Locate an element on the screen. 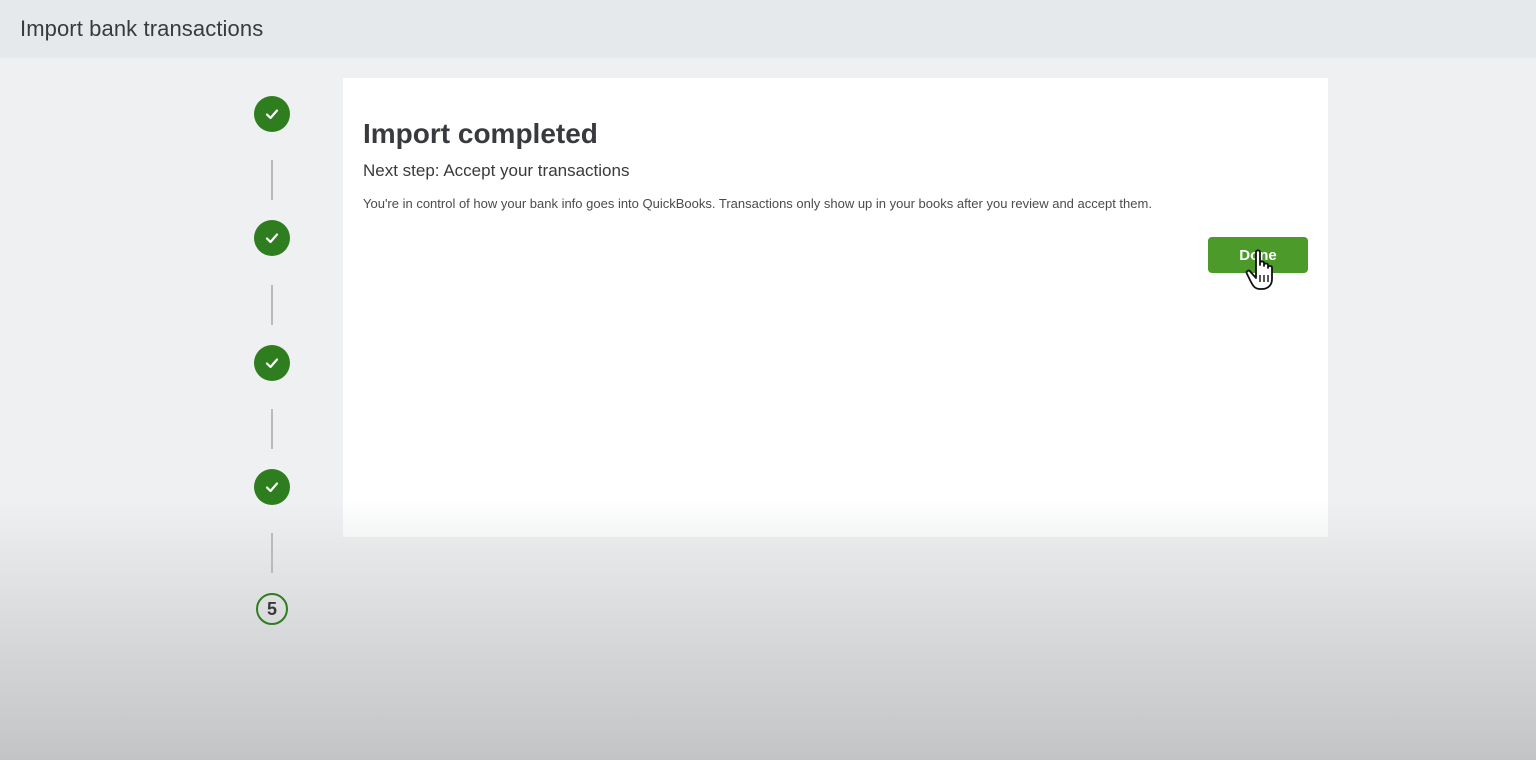 Image resolution: width=1536 pixels, height=760 pixels. step-2-complete is located at coordinates (272, 238).